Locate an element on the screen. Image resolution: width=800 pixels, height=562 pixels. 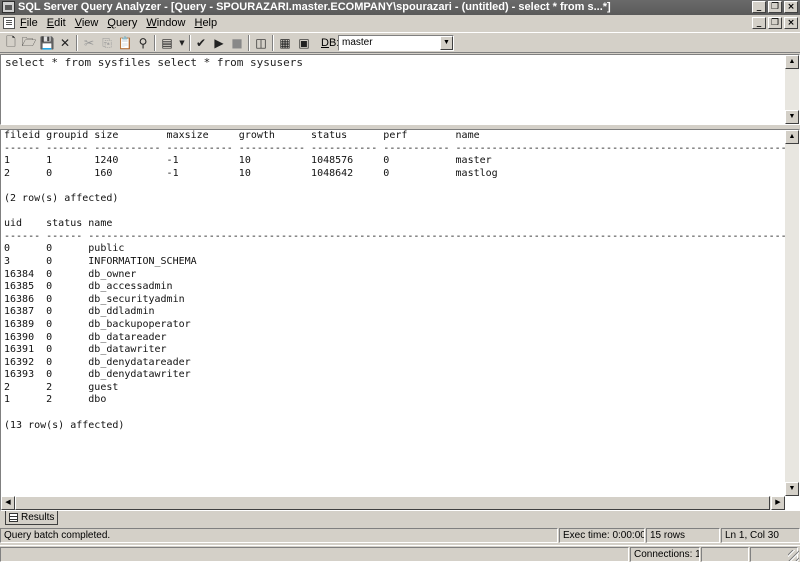
doc-minimize-button: _ is located at coordinates (759, 23).